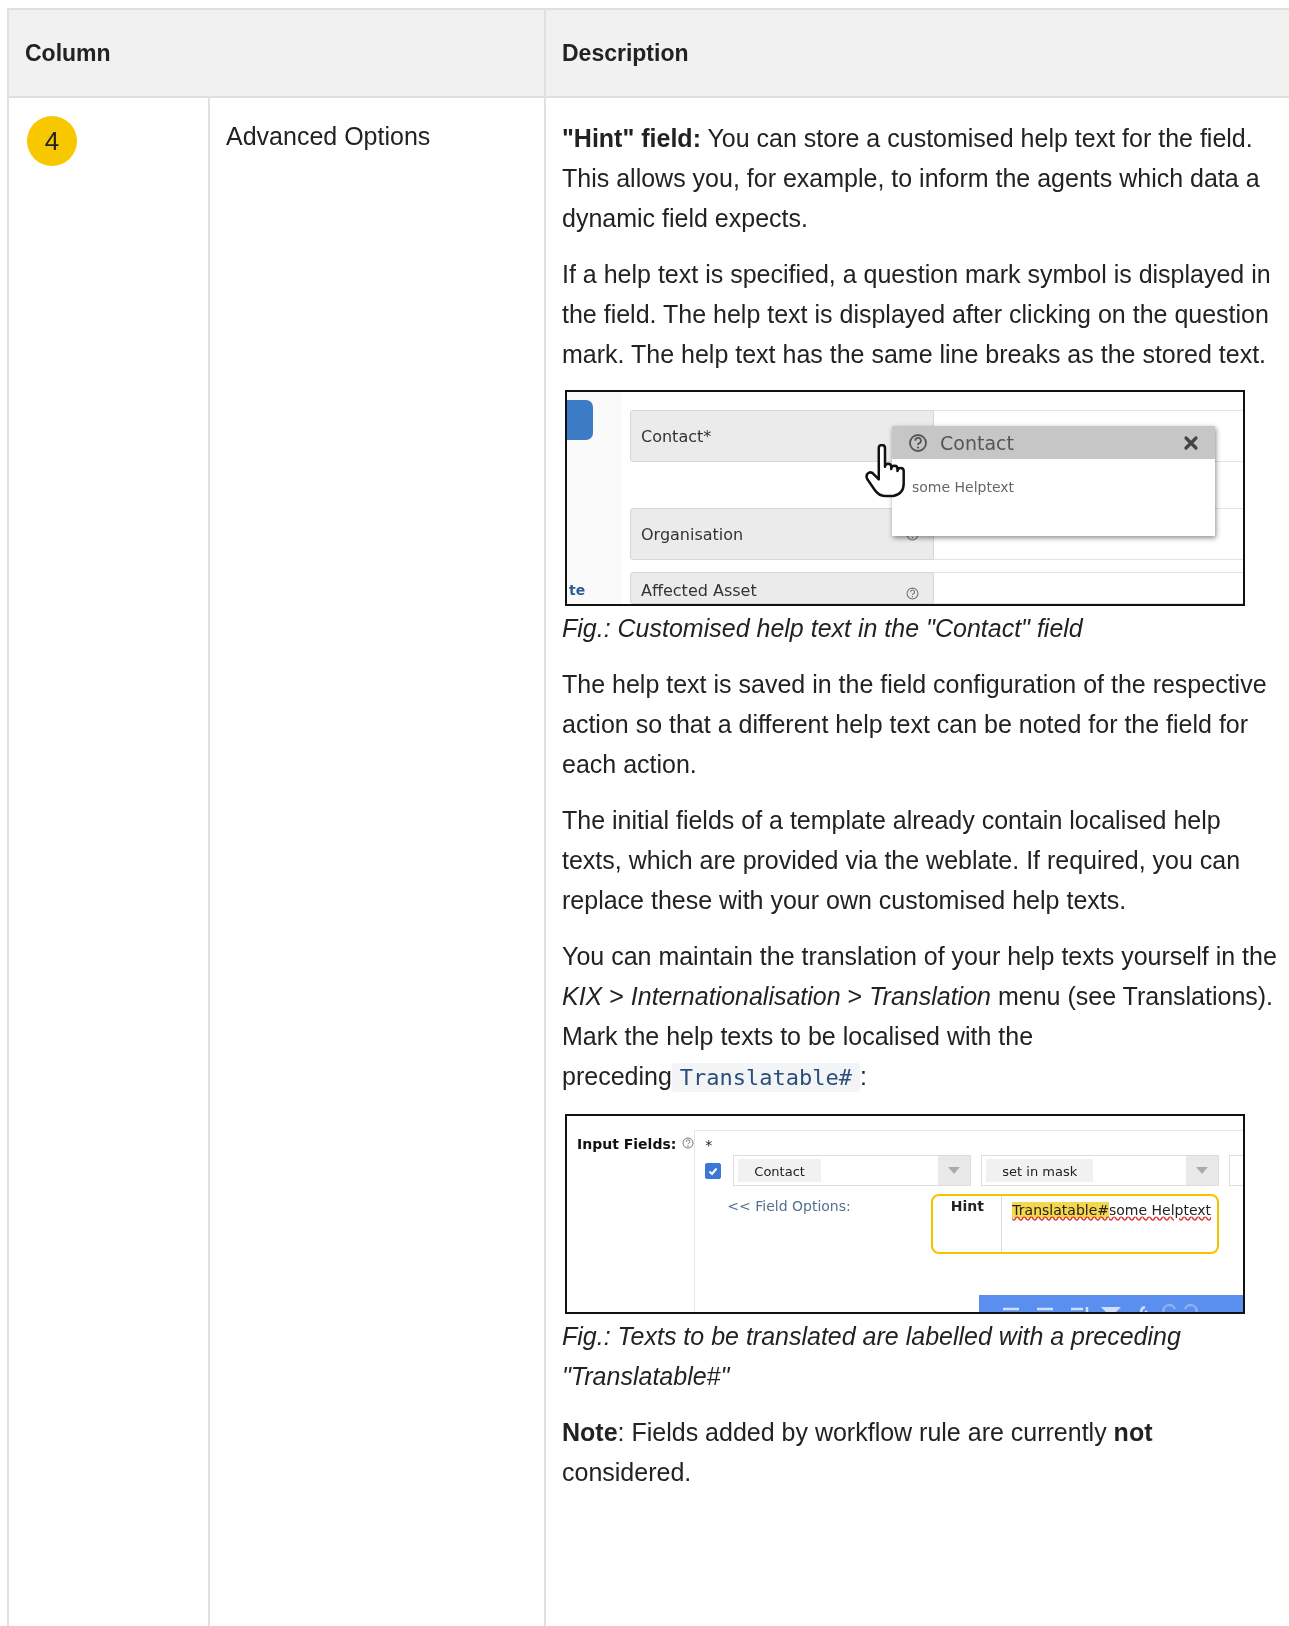 This screenshot has height=1626, width=1289. I want to click on option-name: Advanced Options, so click(328, 136).